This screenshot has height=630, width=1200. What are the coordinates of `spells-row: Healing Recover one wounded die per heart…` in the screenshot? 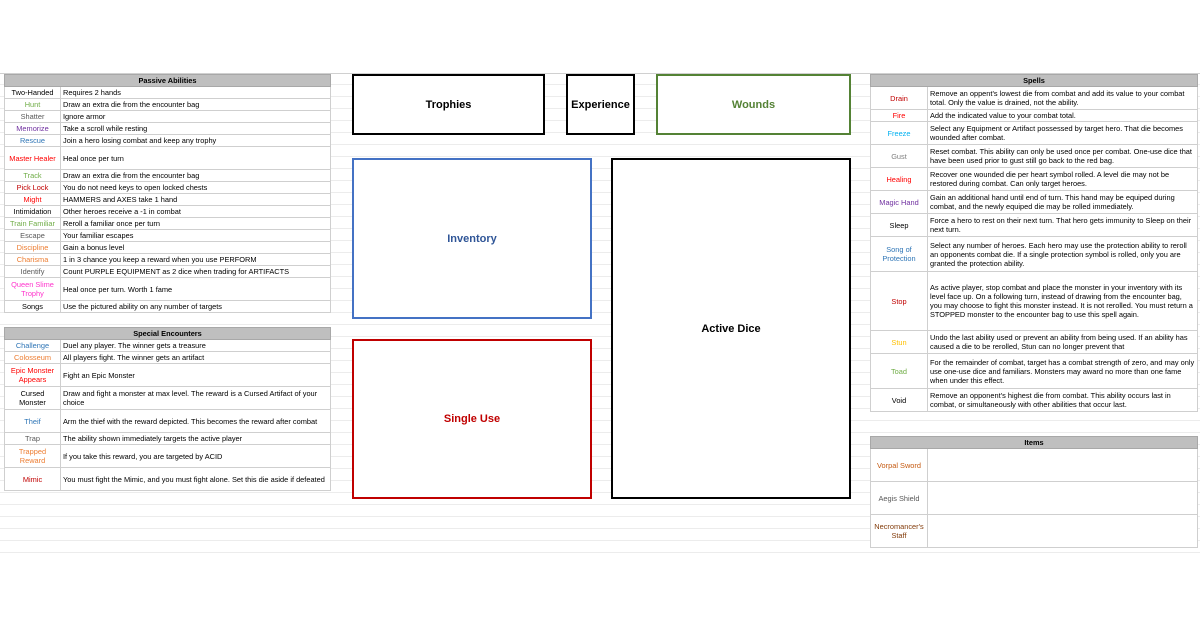 It's located at (1034, 179).